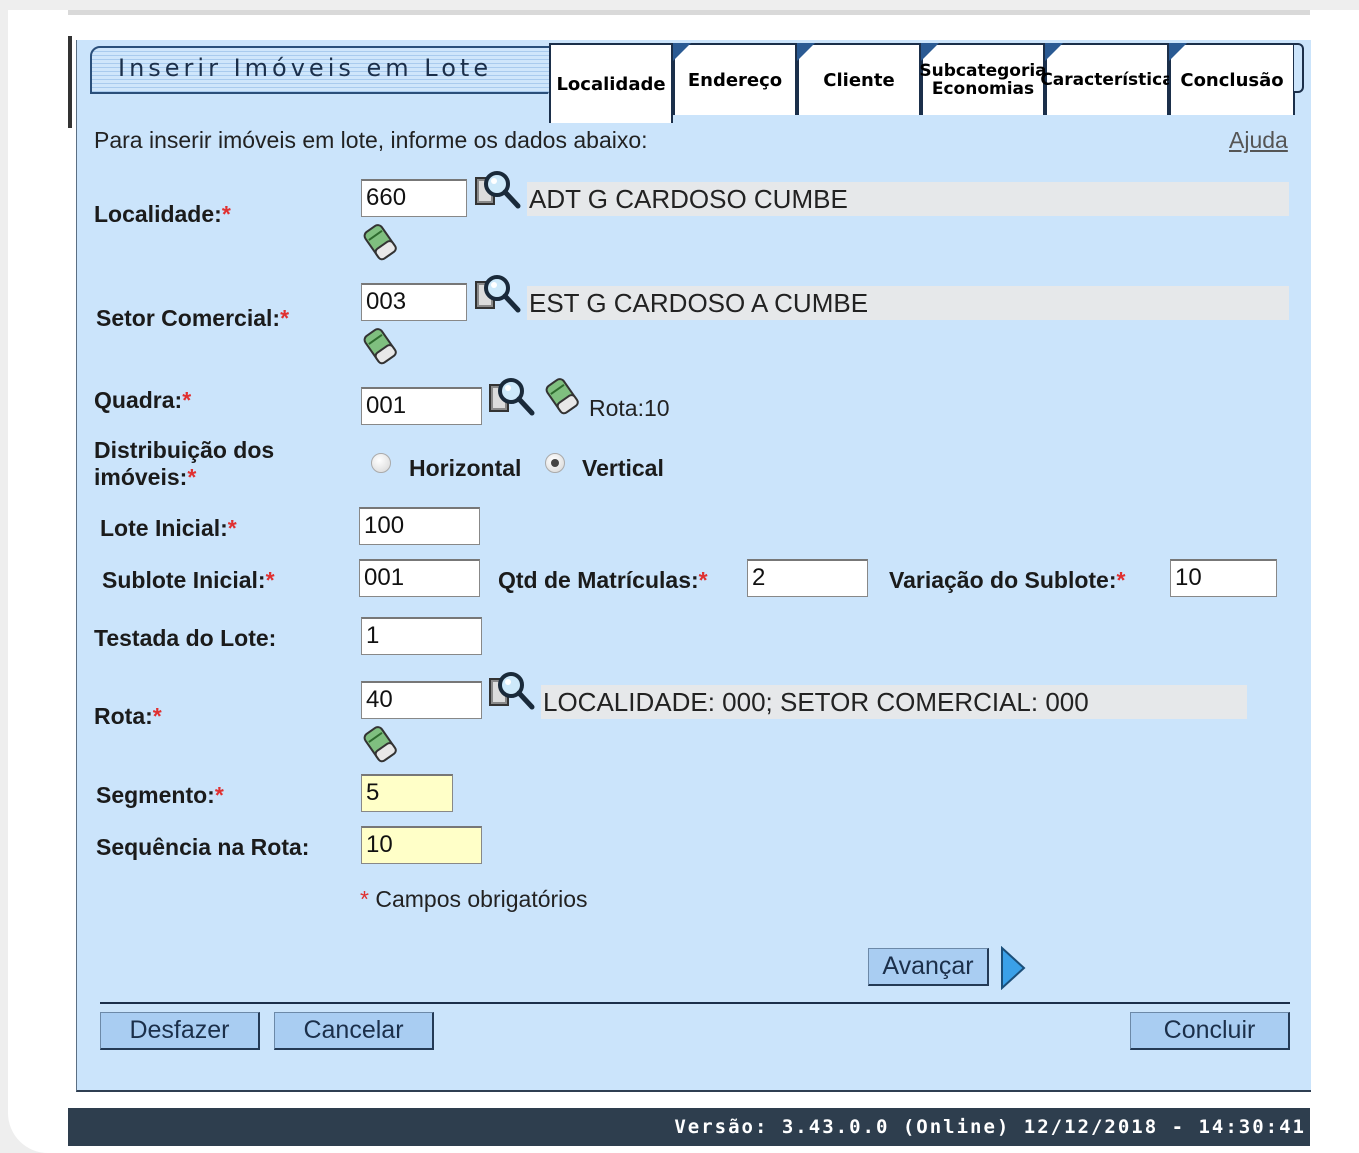 The width and height of the screenshot is (1359, 1153). What do you see at coordinates (380, 242) in the screenshot?
I see `localidade-eraser-icon` at bounding box center [380, 242].